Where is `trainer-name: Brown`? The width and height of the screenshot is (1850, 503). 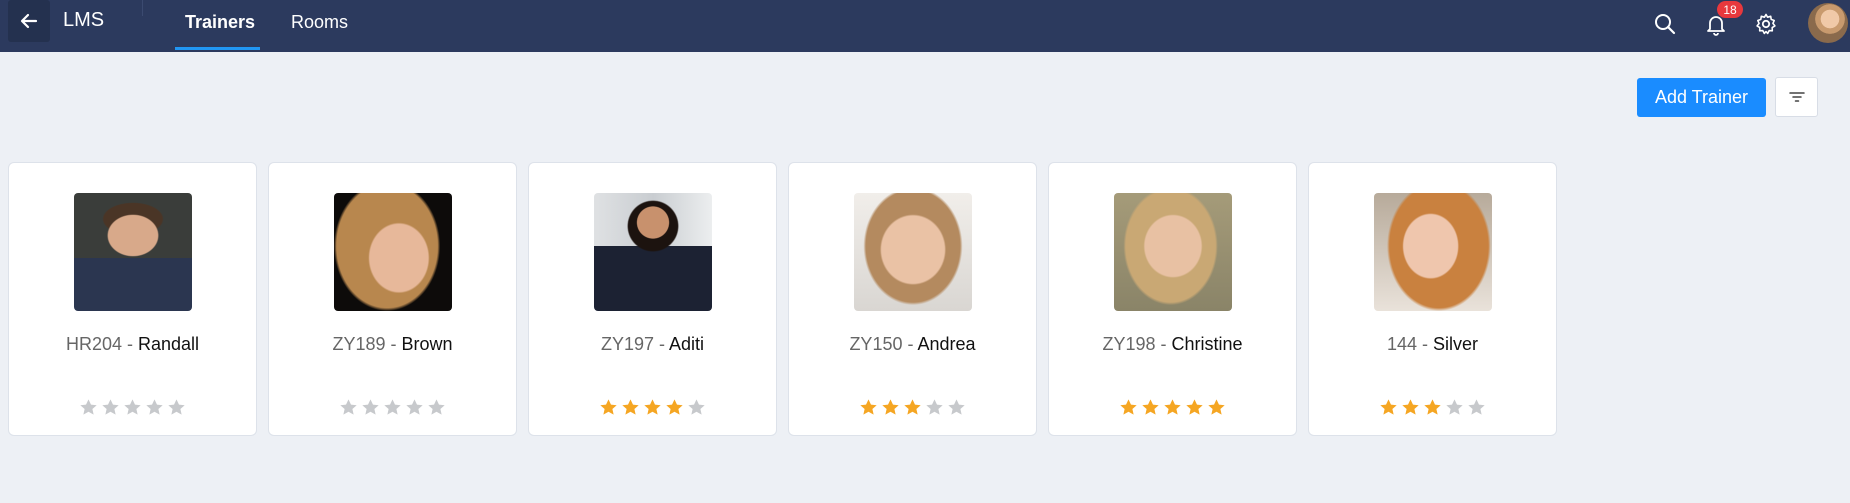
trainer-name: Brown is located at coordinates (427, 344).